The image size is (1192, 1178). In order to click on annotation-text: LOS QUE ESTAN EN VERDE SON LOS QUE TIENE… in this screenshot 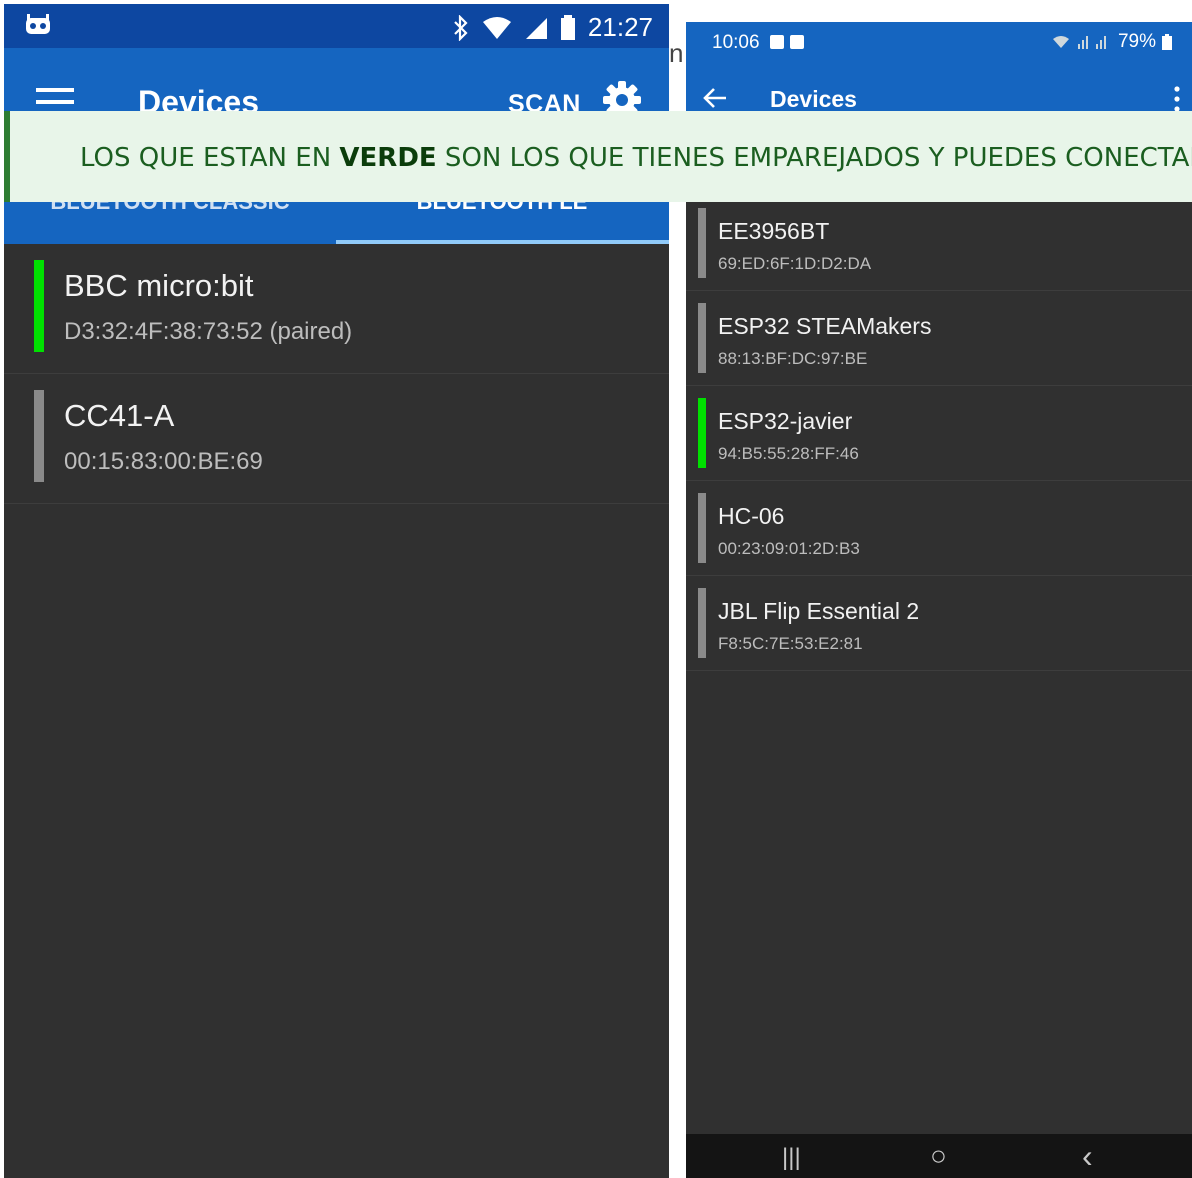, I will do `click(636, 158)`.